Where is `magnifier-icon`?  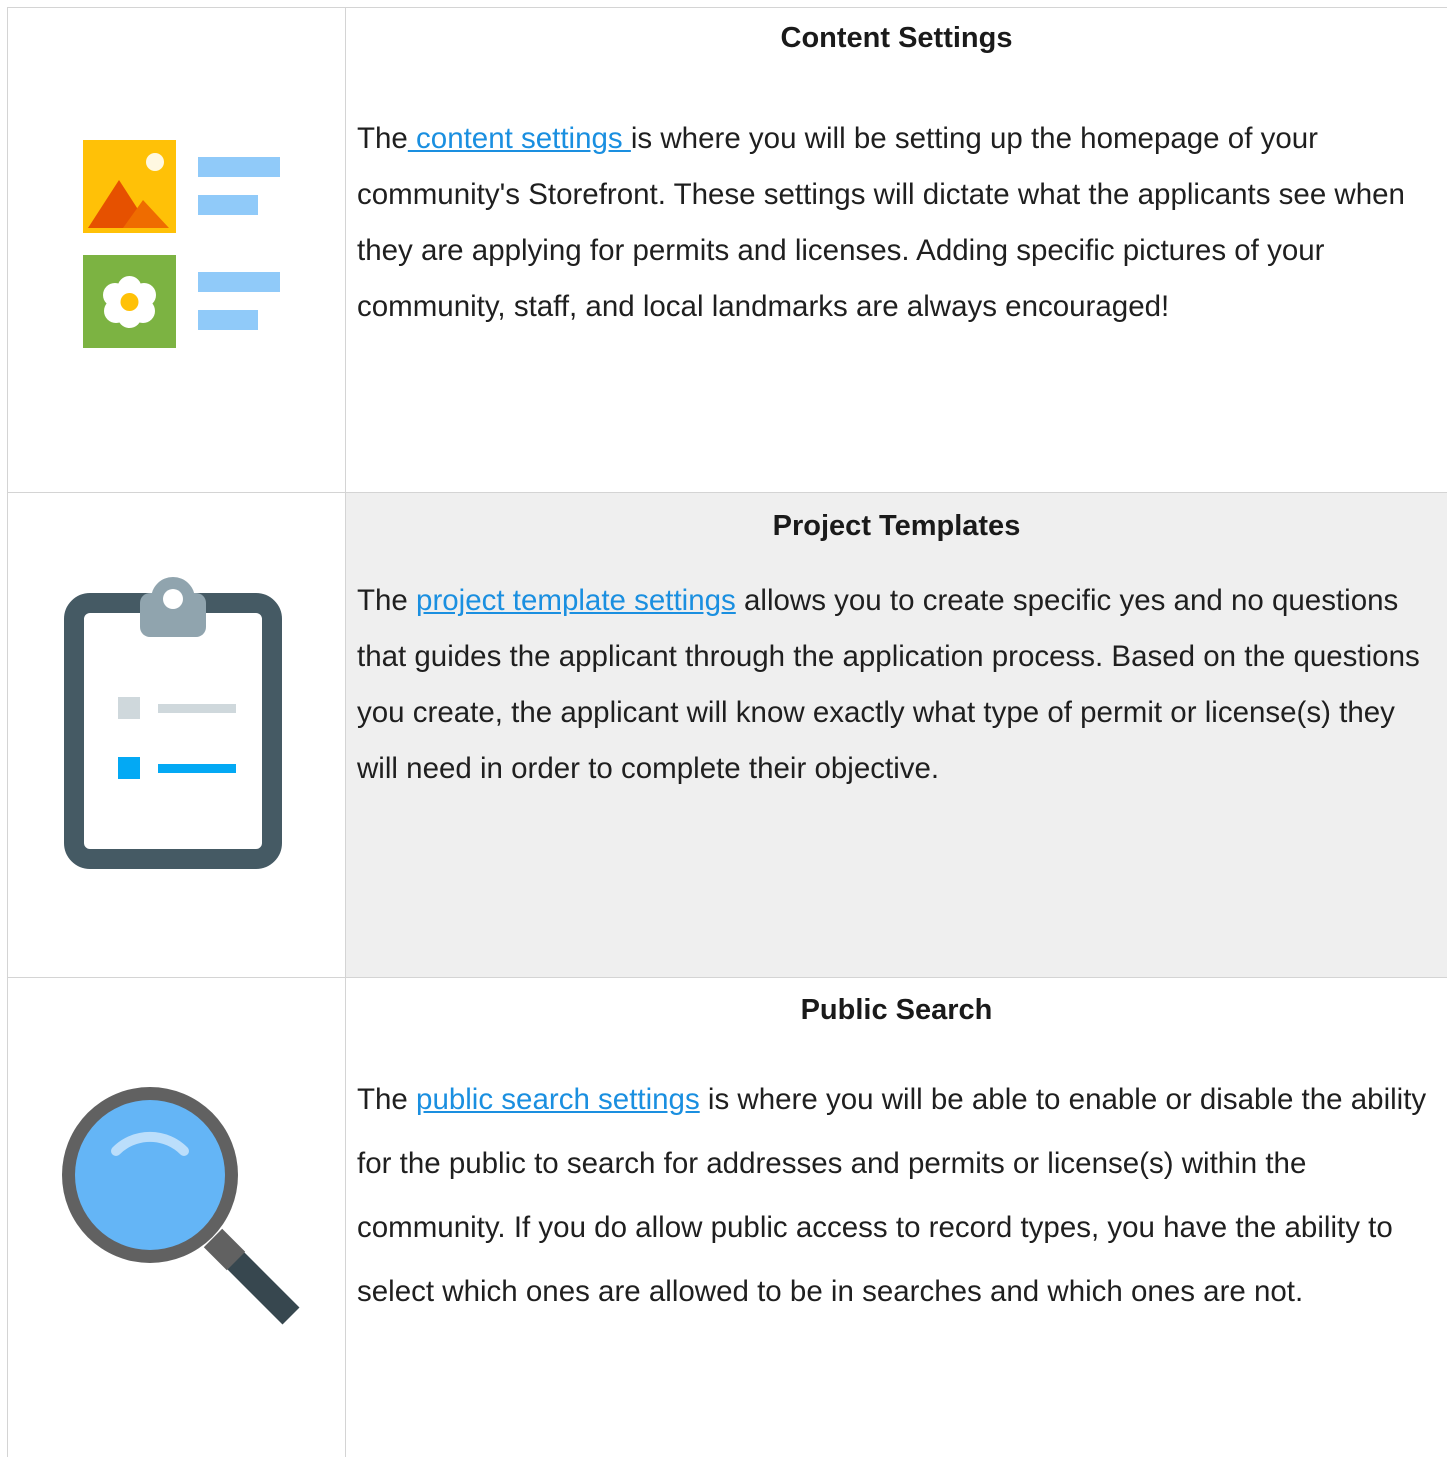 magnifier-icon is located at coordinates (181, 1206).